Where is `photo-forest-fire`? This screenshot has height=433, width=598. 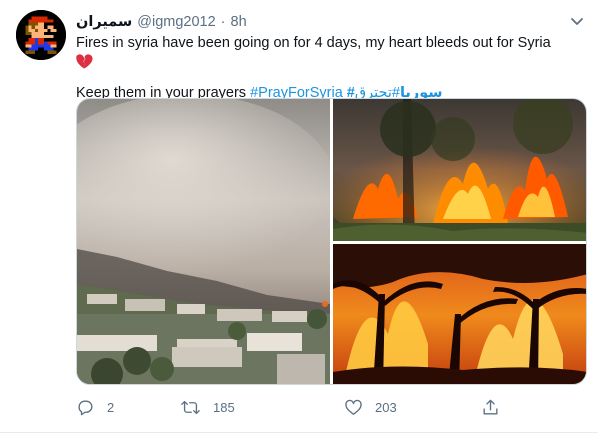 photo-forest-fire is located at coordinates (459, 170).